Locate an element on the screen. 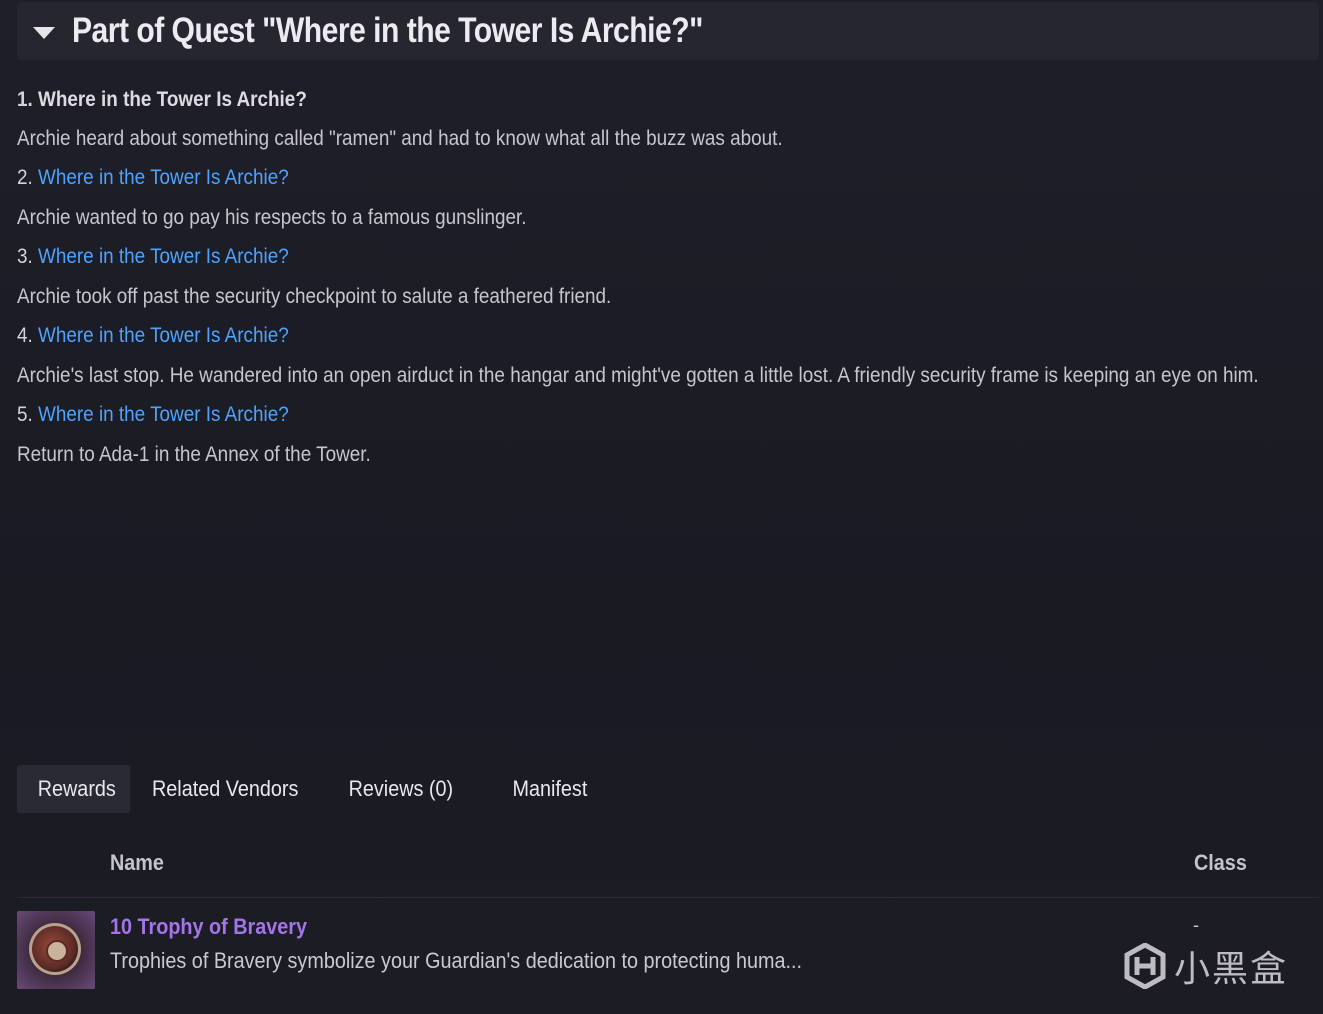  step-heading: 3. Where in the Tower Is Archie? is located at coordinates (602, 257).